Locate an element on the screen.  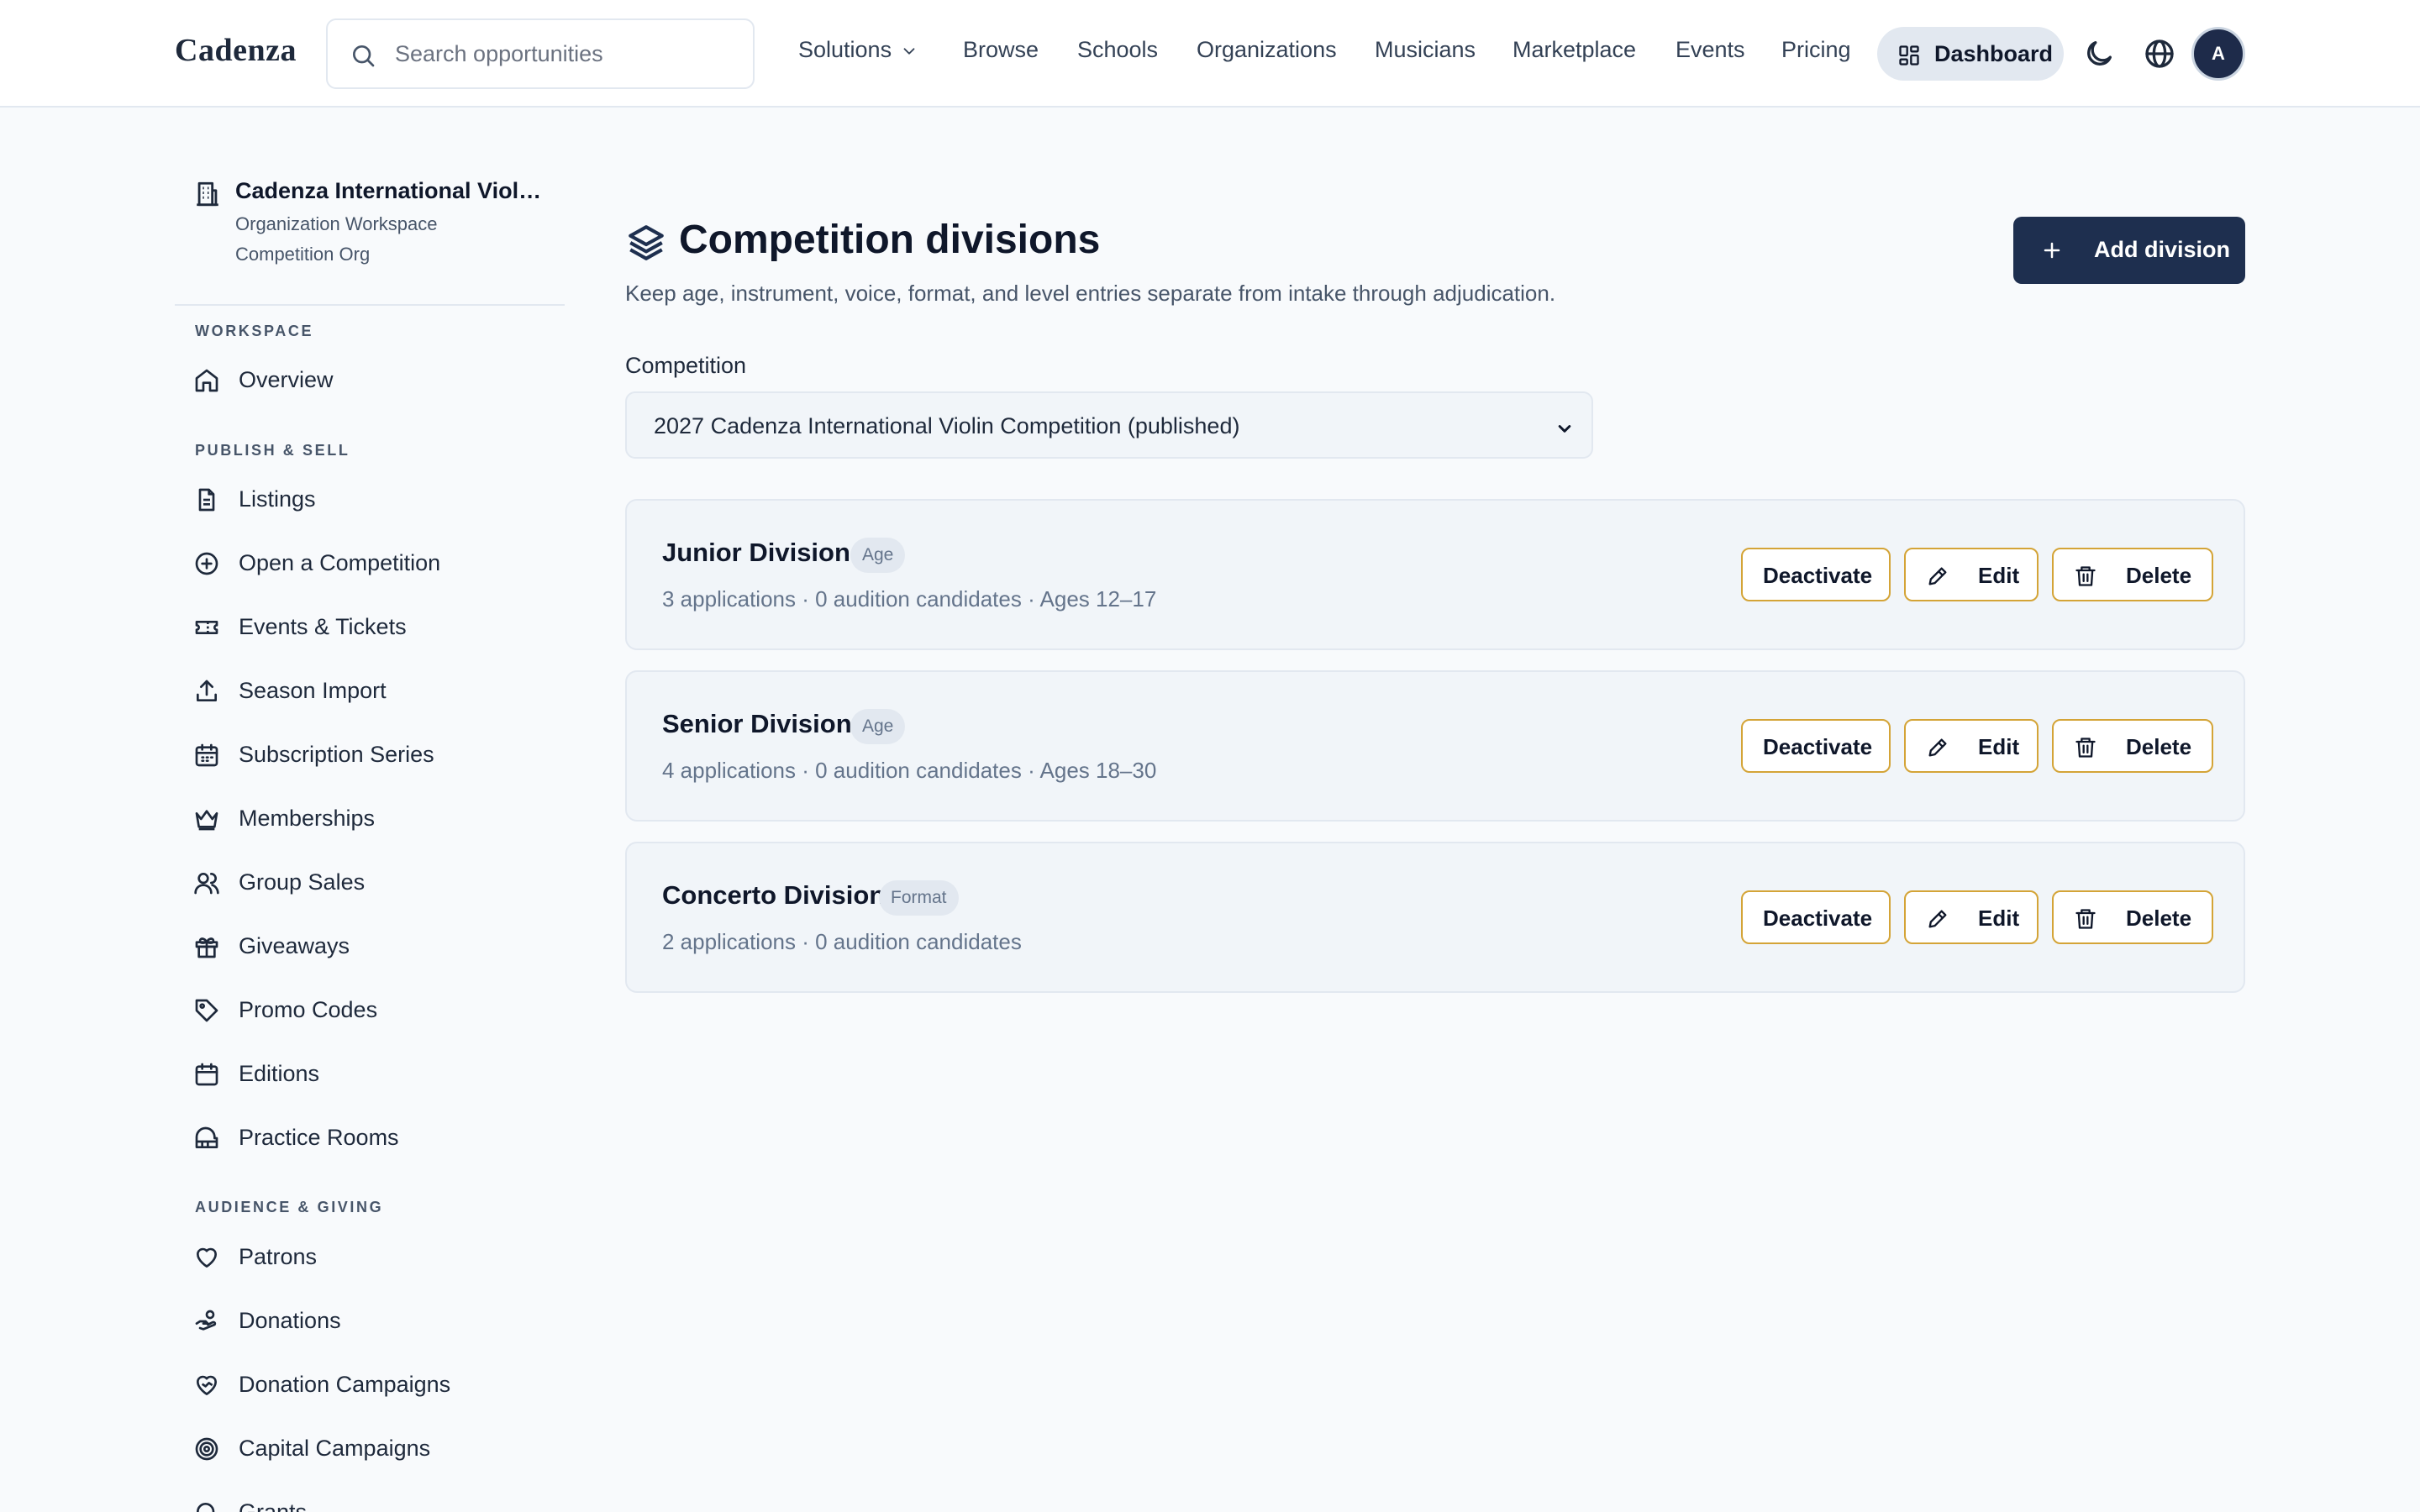
piano-icon is located at coordinates (206, 1137).